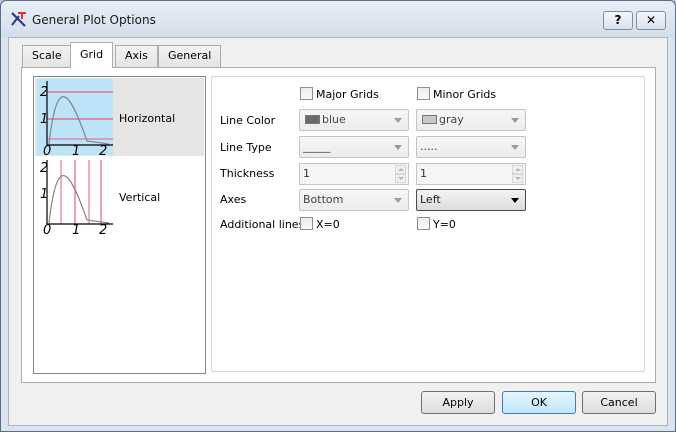  What do you see at coordinates (471, 120) in the screenshot?
I see `minor-color-combo: gray` at bounding box center [471, 120].